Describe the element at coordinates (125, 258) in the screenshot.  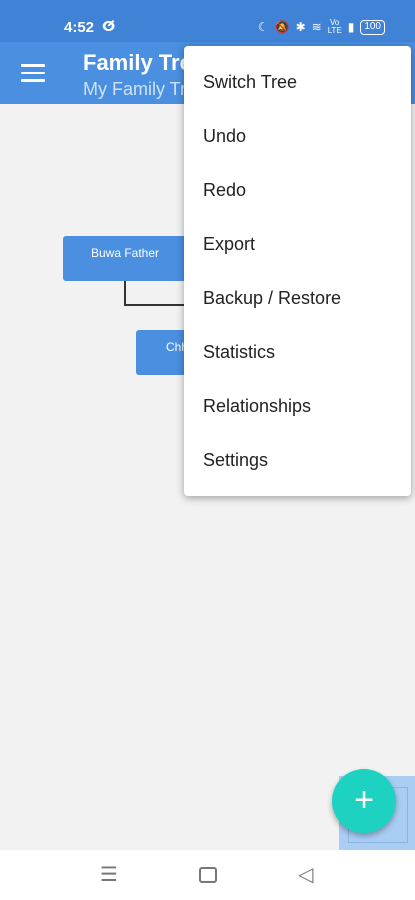
I see `tree-node-father: Buwa Father` at that location.